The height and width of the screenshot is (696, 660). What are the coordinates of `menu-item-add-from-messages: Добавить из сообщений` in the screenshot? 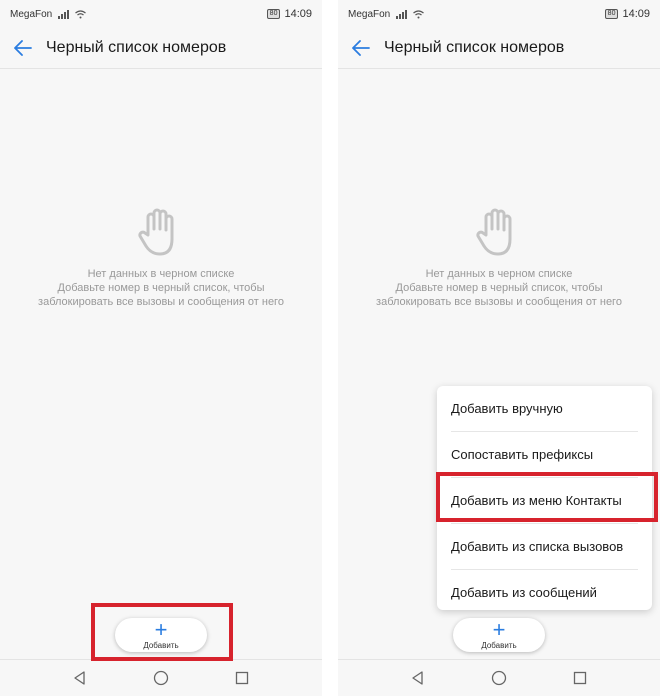 It's located at (544, 592).